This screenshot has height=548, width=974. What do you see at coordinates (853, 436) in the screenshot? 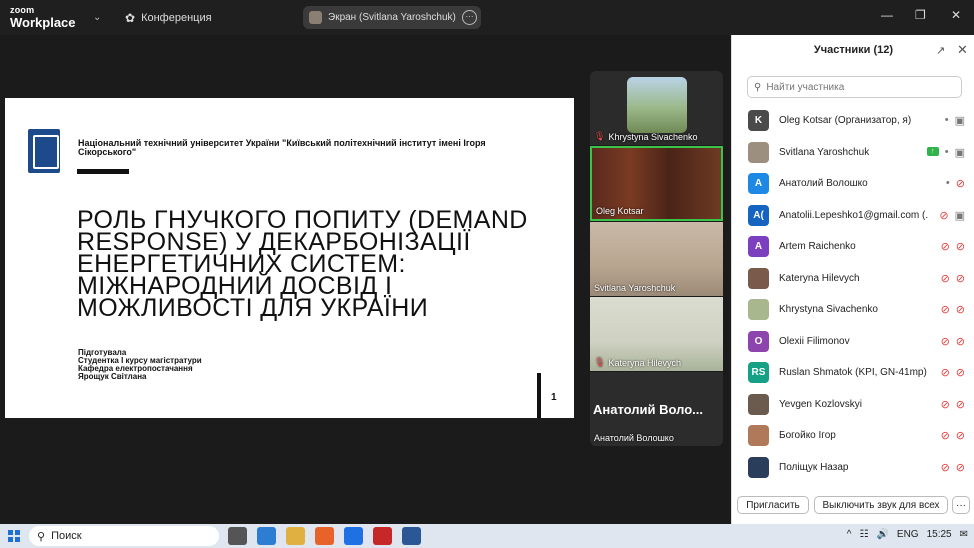
I see `participant-row: Богойко Ігор ⊘ ⊘` at bounding box center [853, 436].